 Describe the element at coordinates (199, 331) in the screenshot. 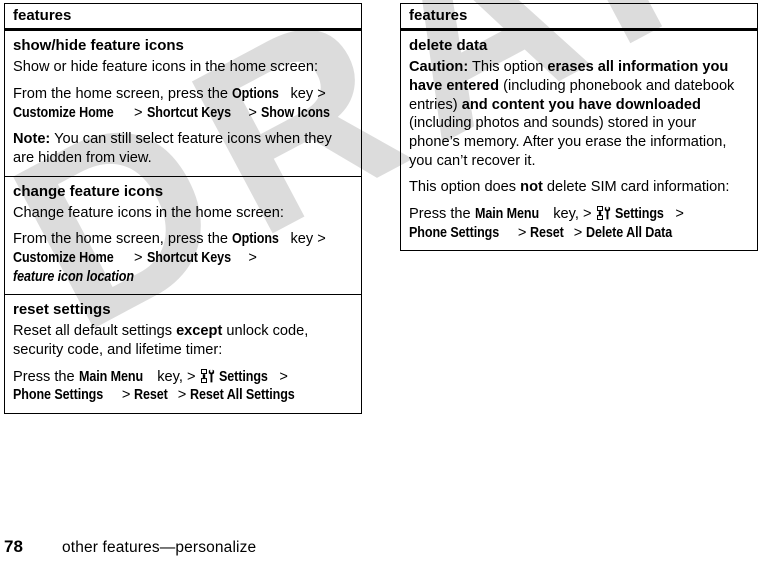

I see `emphasis-text: except` at that location.